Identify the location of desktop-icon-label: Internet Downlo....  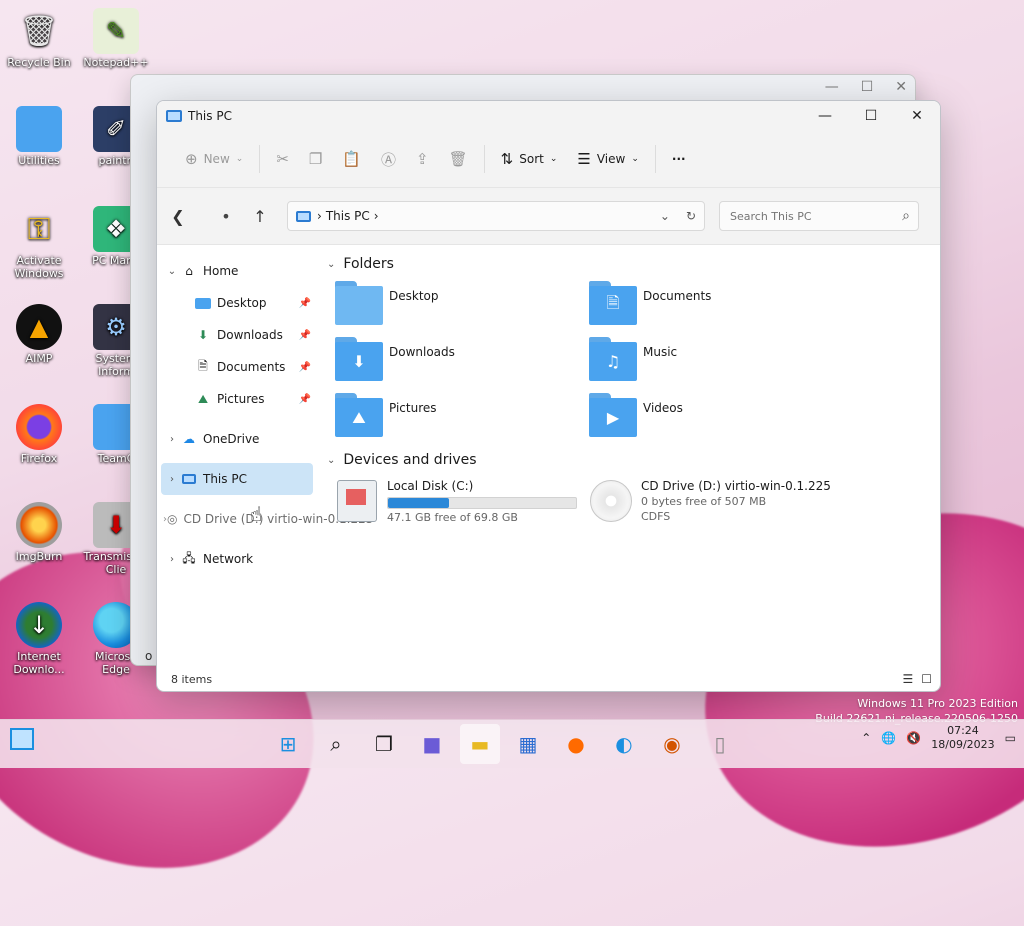
(39, 663).